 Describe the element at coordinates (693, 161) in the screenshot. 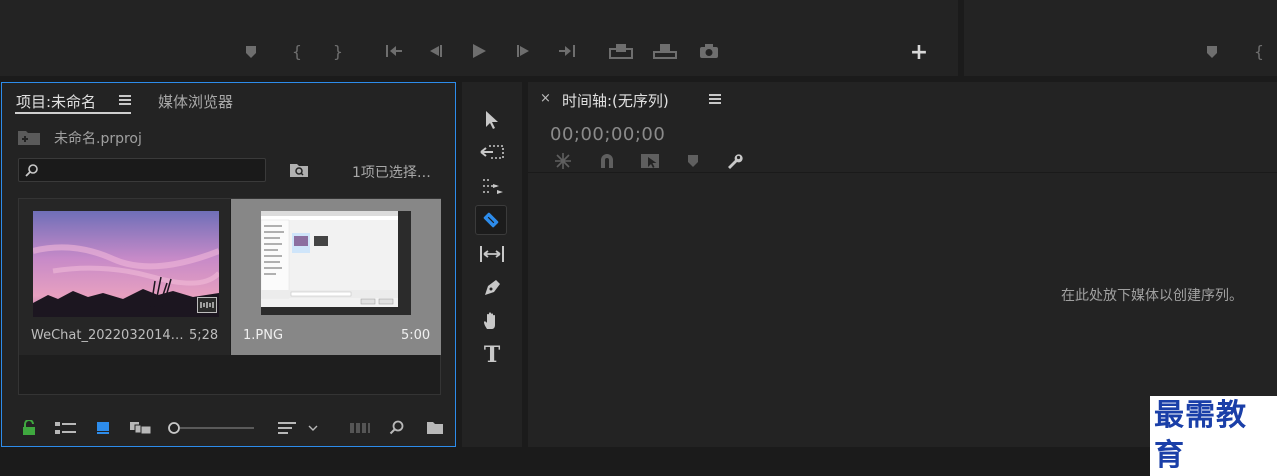

I see `add-marker-icon` at that location.